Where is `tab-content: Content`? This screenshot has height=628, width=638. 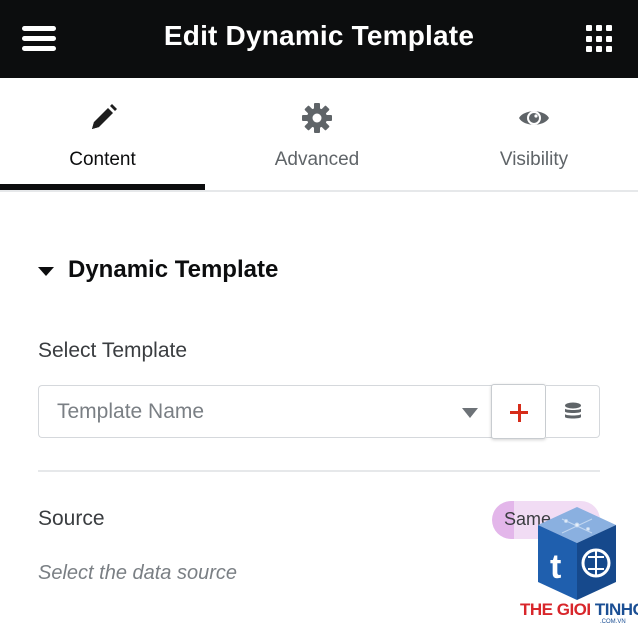 tab-content: Content is located at coordinates (102, 134).